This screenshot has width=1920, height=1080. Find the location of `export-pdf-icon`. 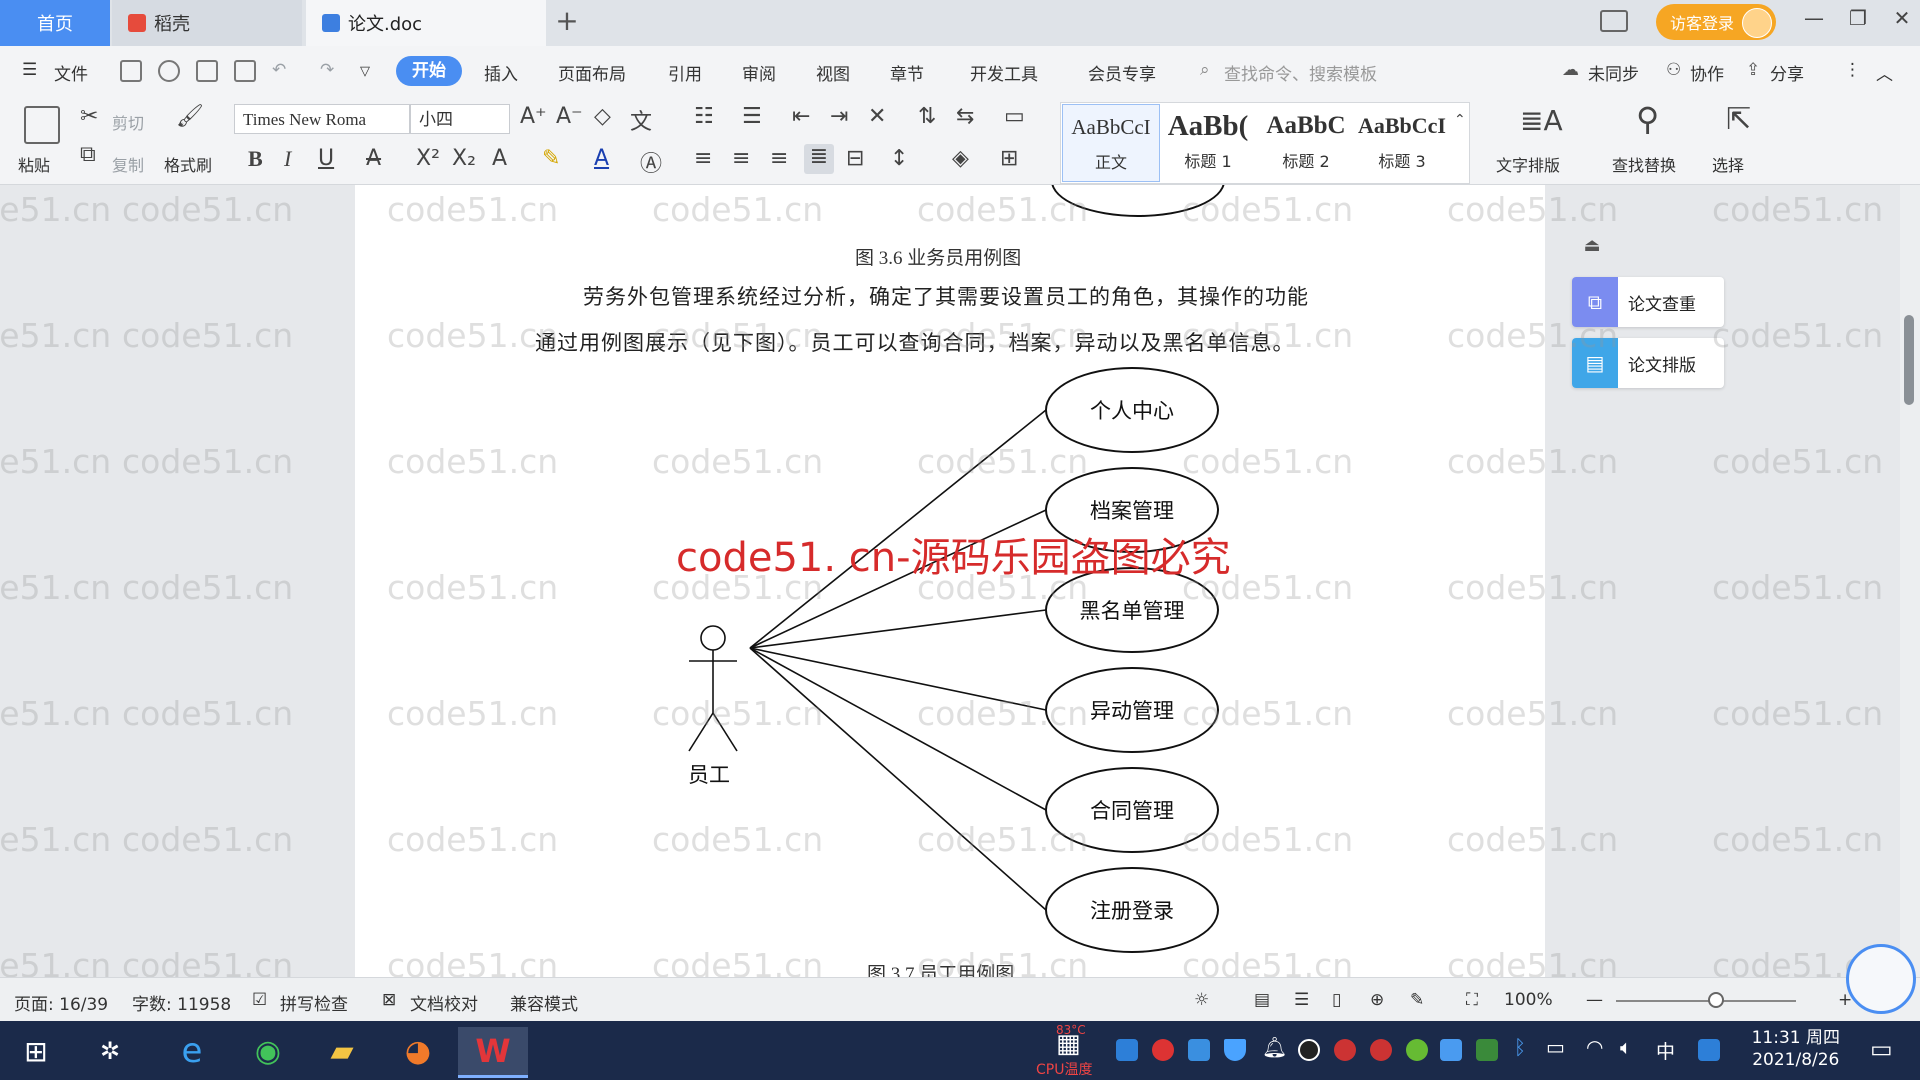

export-pdf-icon is located at coordinates (169, 71).